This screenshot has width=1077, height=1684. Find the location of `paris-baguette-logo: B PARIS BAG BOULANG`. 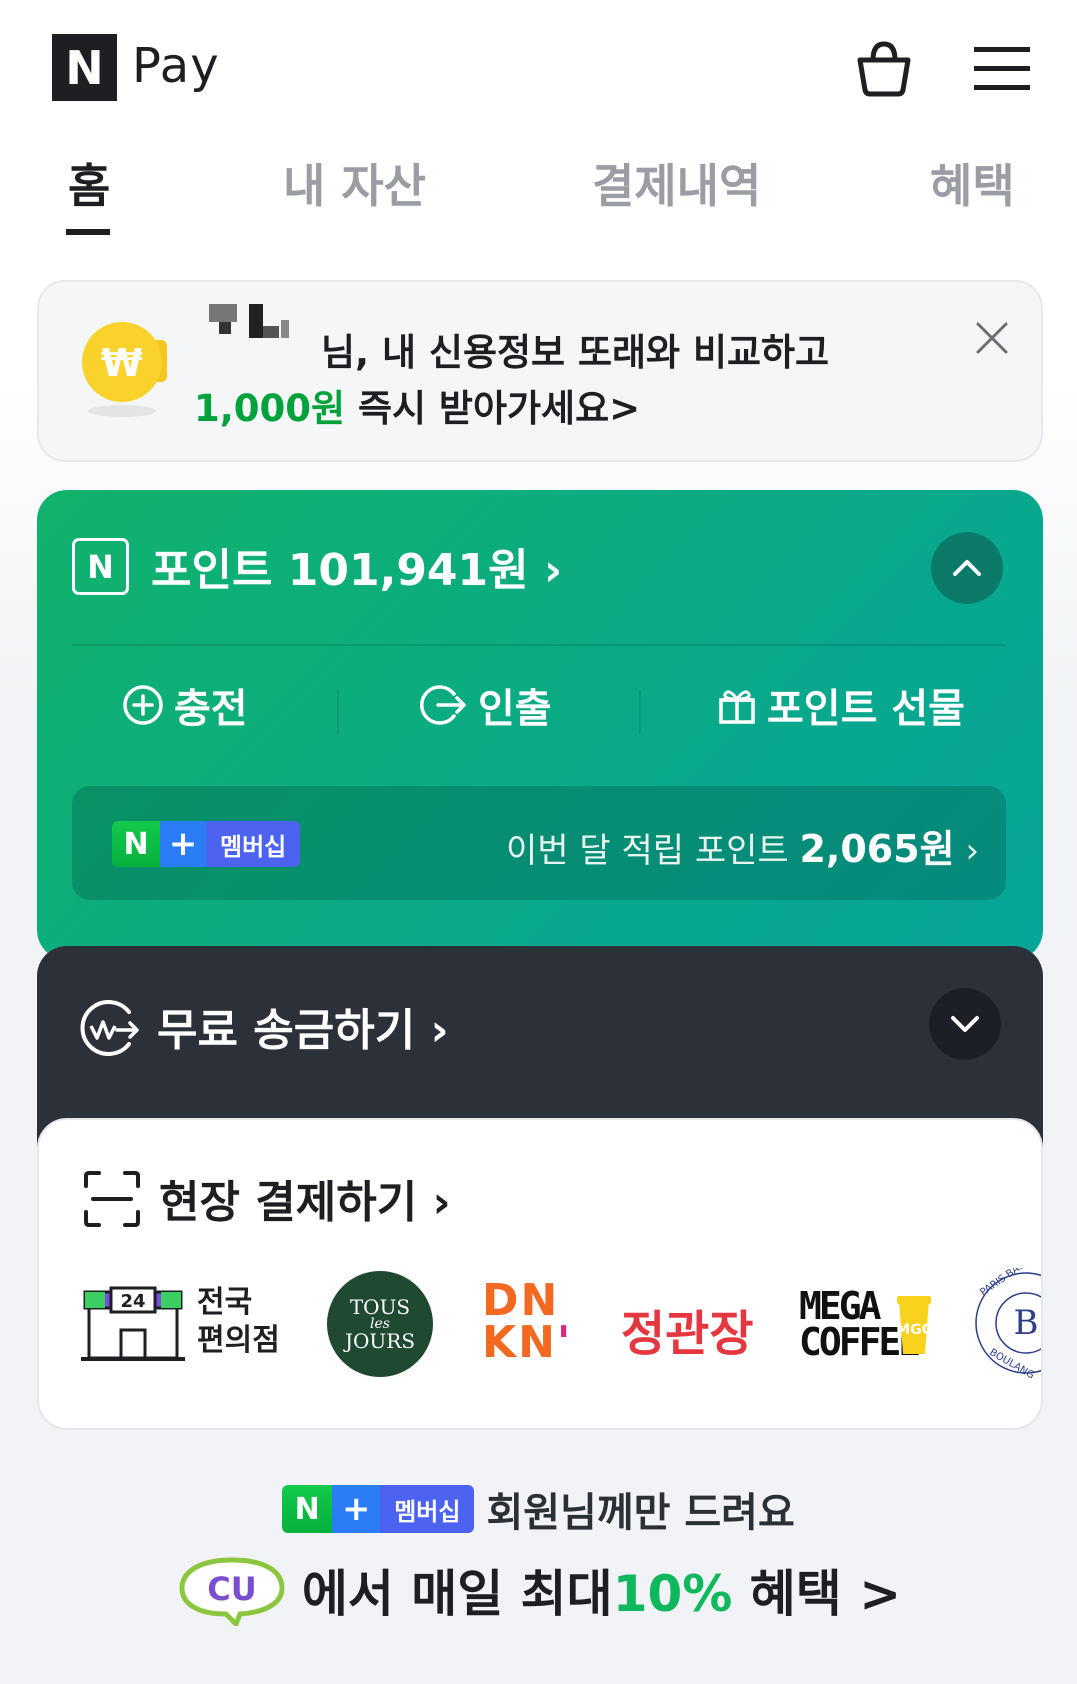

paris-baguette-logo: B PARIS BAG BOULANG is located at coordinates (1007, 1323).